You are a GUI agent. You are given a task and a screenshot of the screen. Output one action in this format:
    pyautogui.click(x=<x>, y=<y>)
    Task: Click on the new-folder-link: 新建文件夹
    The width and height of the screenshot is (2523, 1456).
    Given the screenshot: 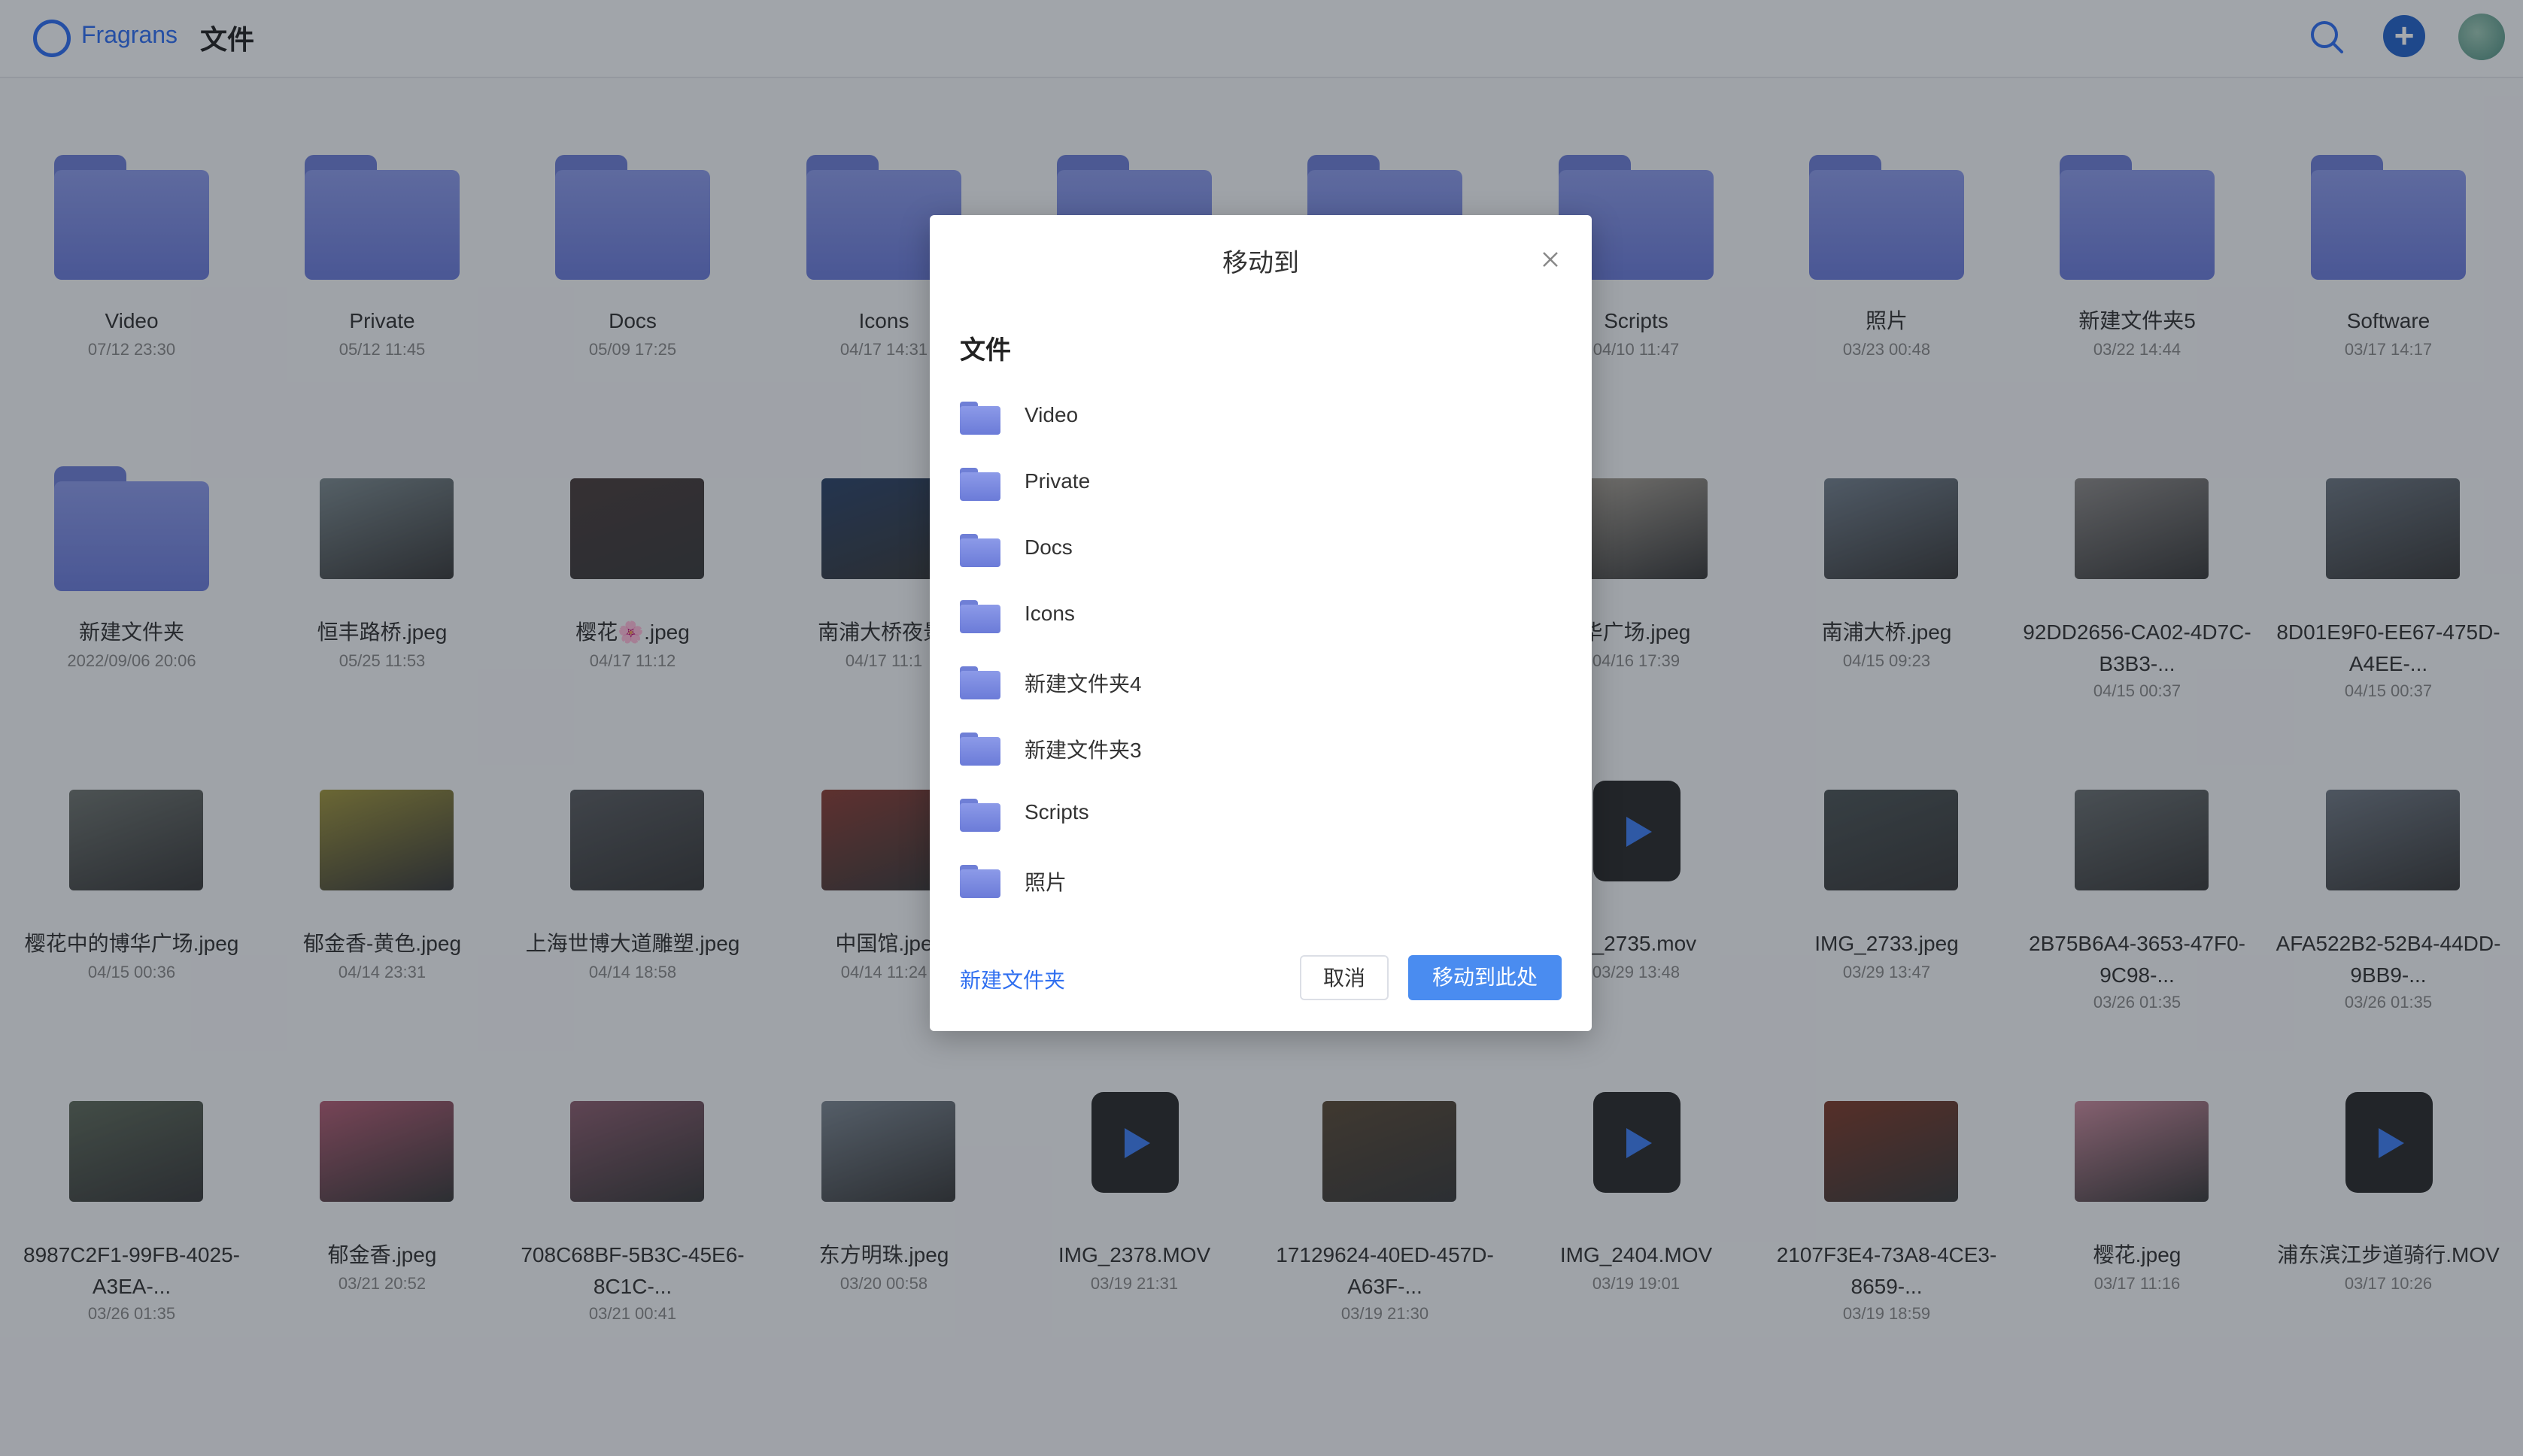 What is the action you would take?
    pyautogui.click(x=1012, y=979)
    